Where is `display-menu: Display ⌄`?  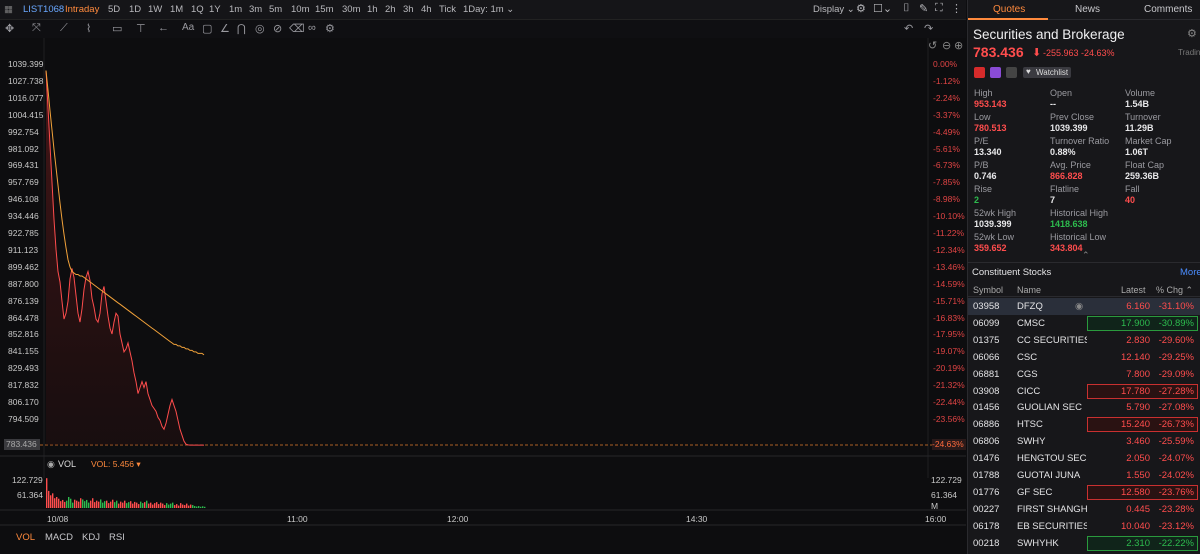
display-menu: Display ⌄ is located at coordinates (834, 9).